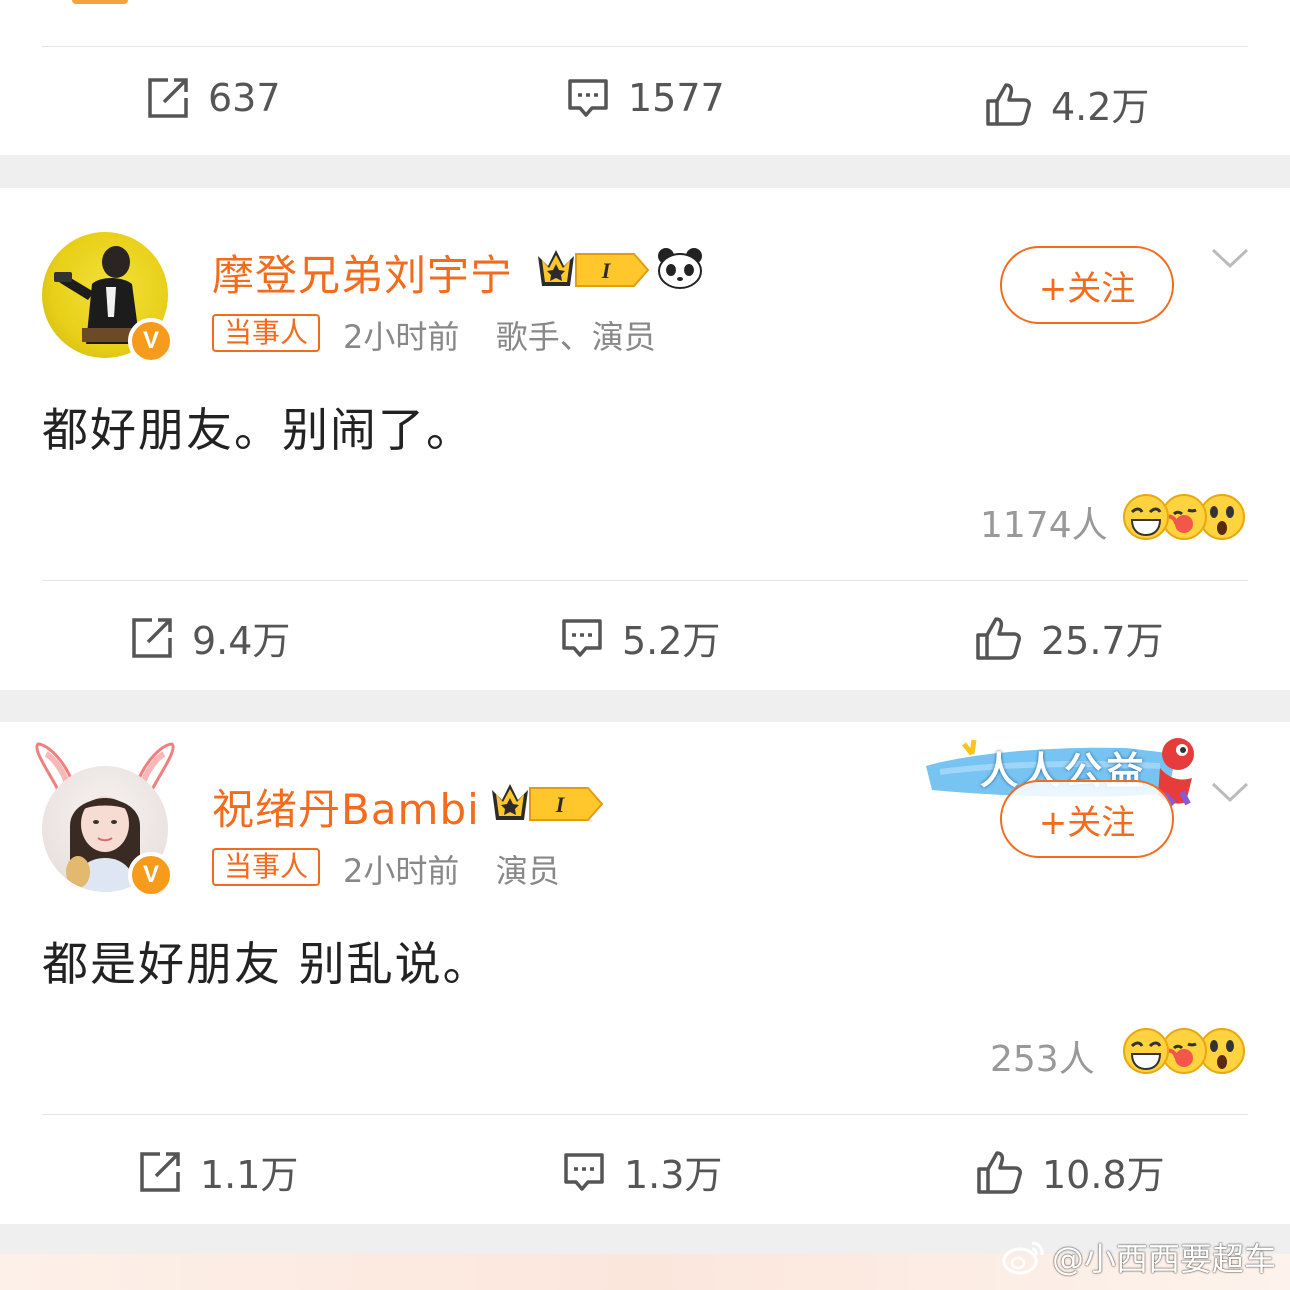  Describe the element at coordinates (100, 2) in the screenshot. I see `truncated-badge` at that location.